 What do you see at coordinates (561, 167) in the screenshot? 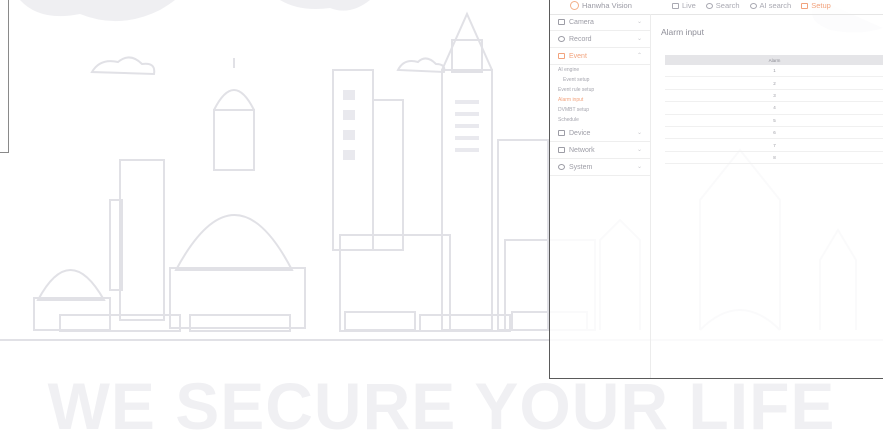
I see `system-icon` at bounding box center [561, 167].